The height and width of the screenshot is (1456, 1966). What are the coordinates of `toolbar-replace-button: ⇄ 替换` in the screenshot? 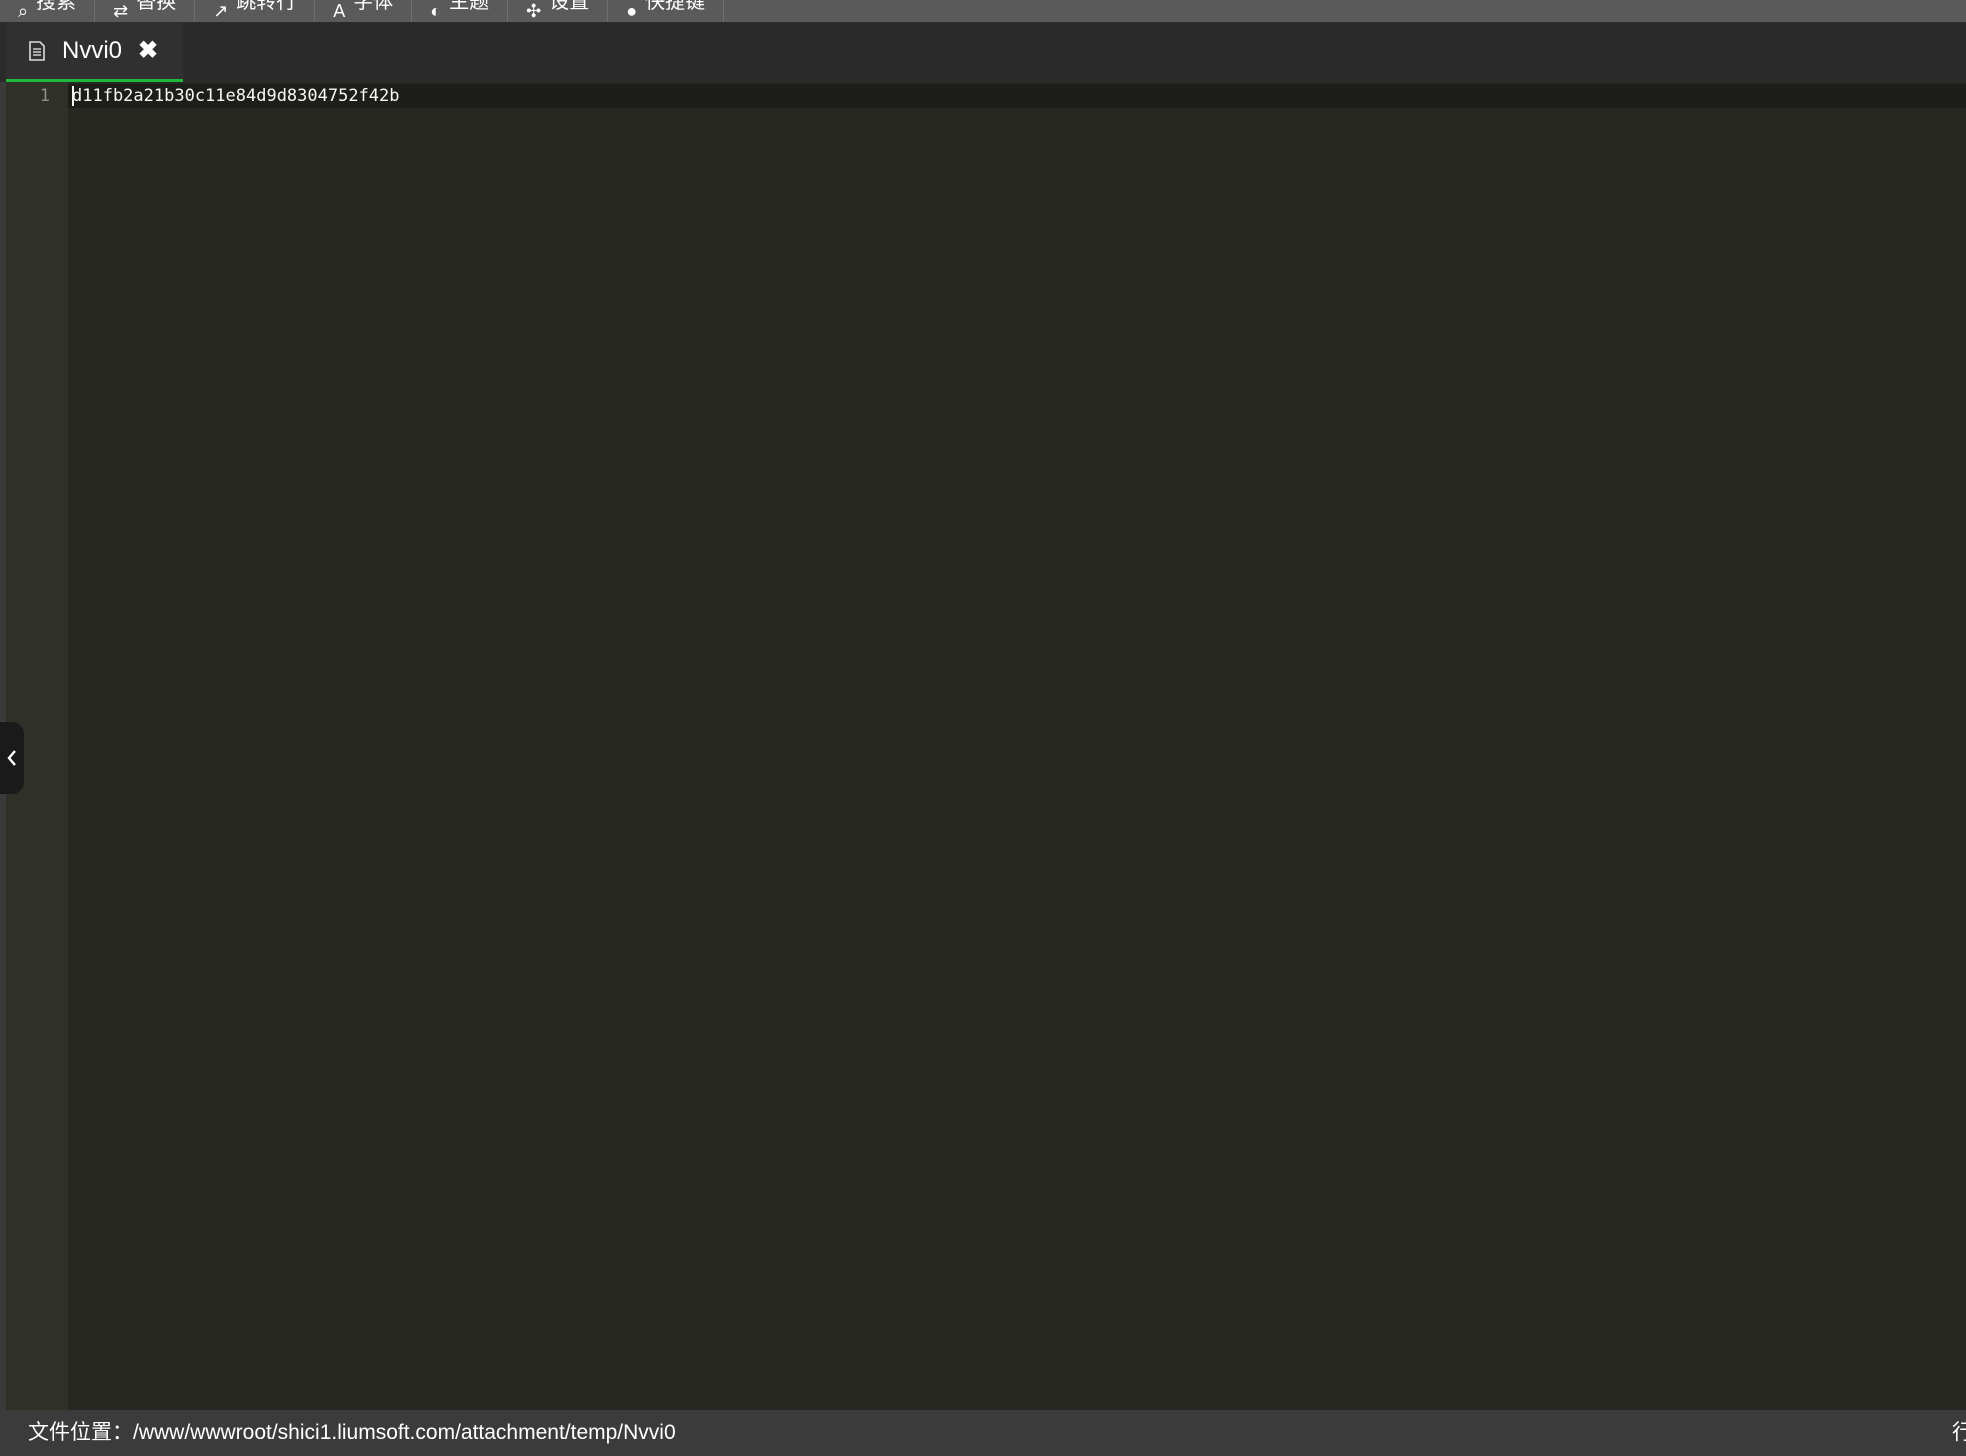 It's located at (145, 11).